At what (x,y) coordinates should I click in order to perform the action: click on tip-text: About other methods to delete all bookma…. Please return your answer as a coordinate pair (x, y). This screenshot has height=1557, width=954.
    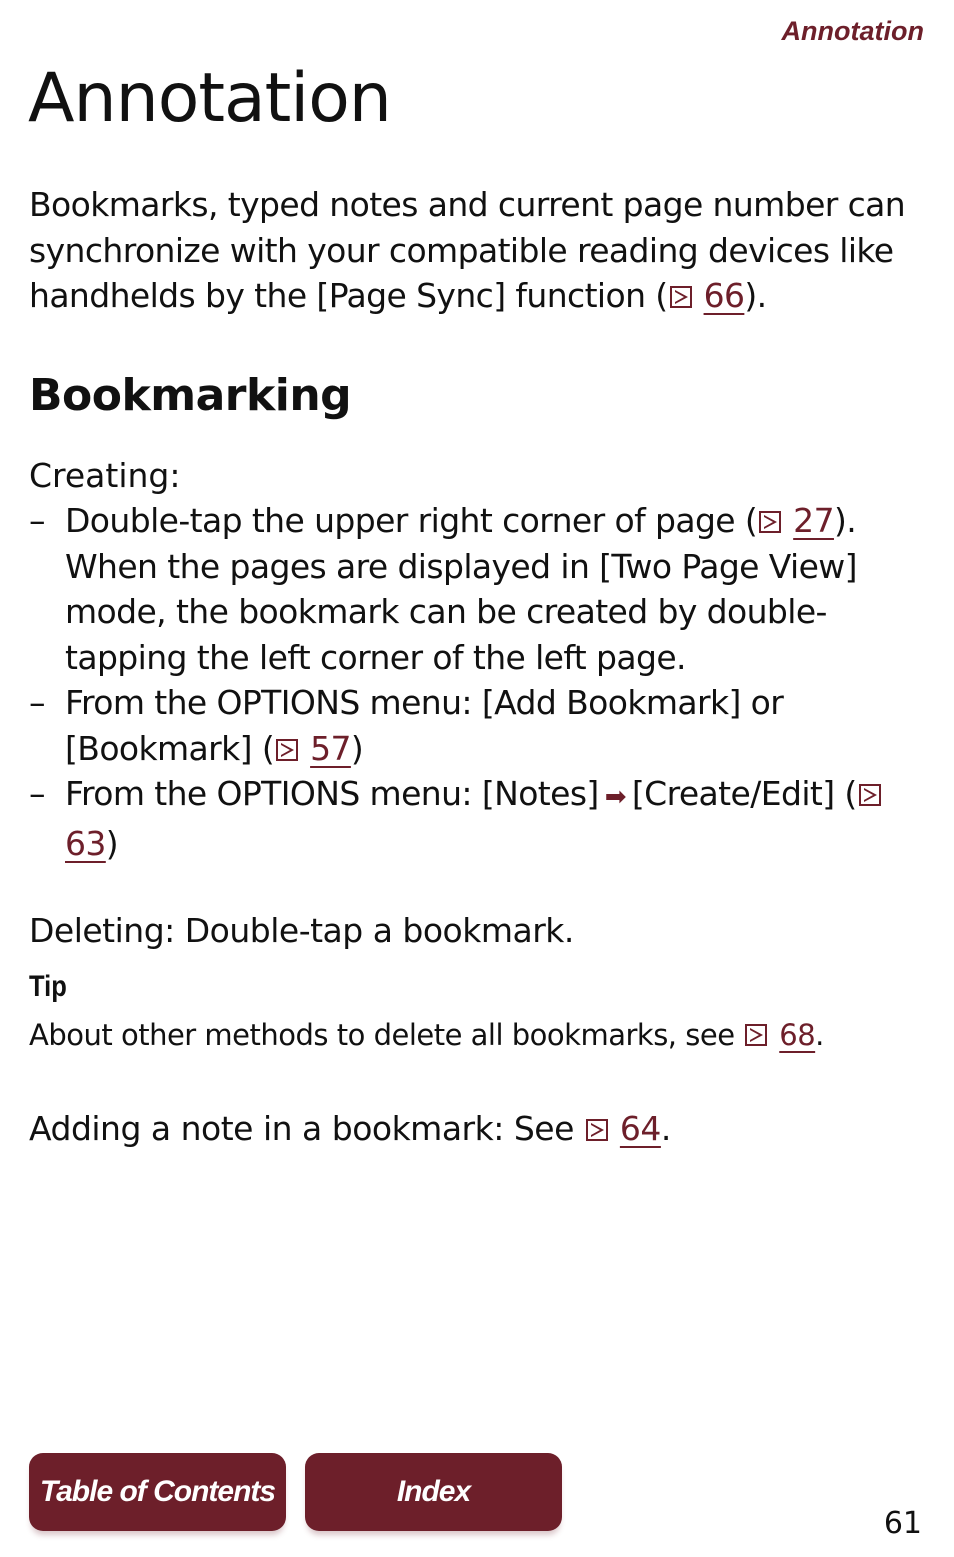
    Looking at the image, I should click on (426, 1035).